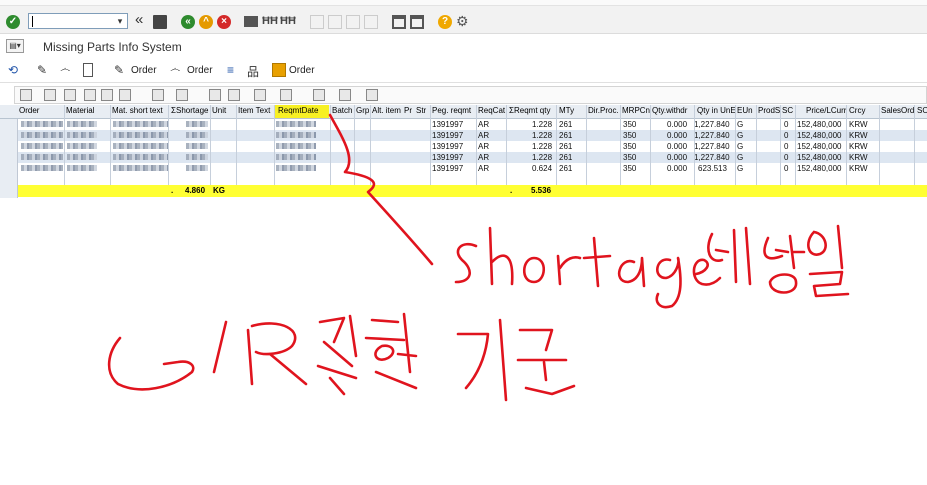 The height and width of the screenshot is (485, 927). I want to click on letter-h-stroke, so click(501, 256).